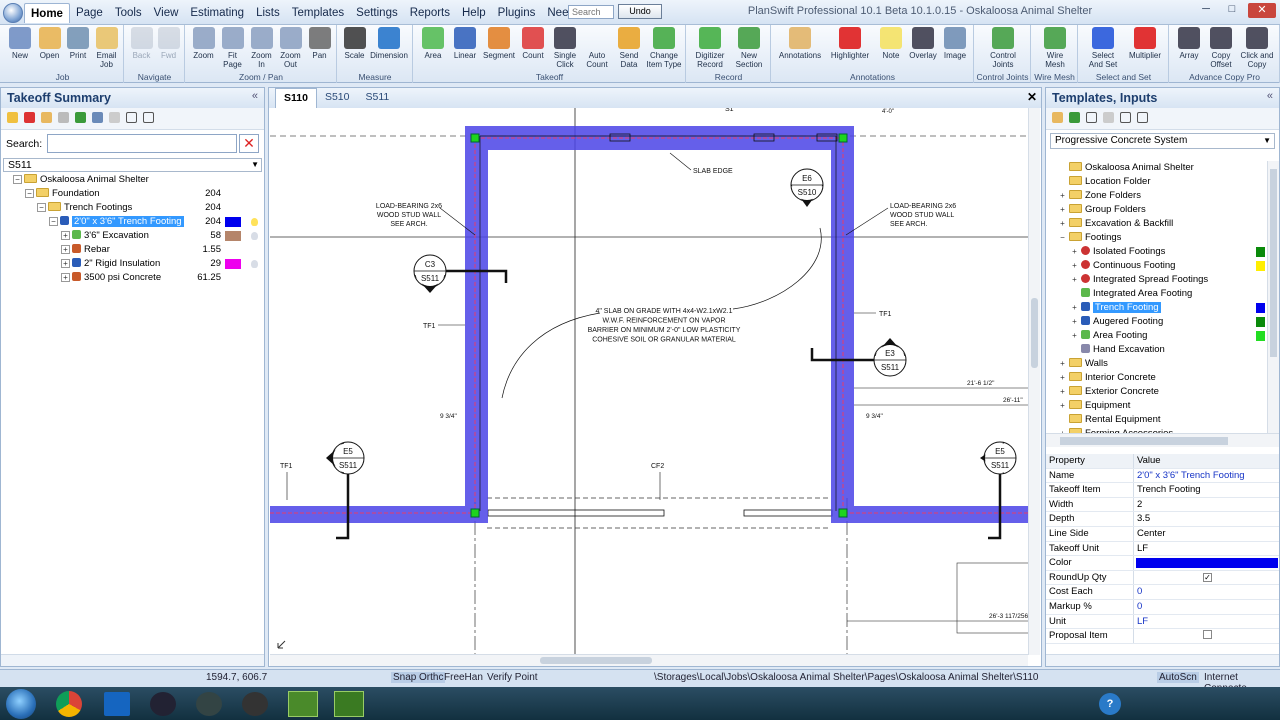 The image size is (1280, 720). I want to click on property-value: ✓, so click(1206, 578).